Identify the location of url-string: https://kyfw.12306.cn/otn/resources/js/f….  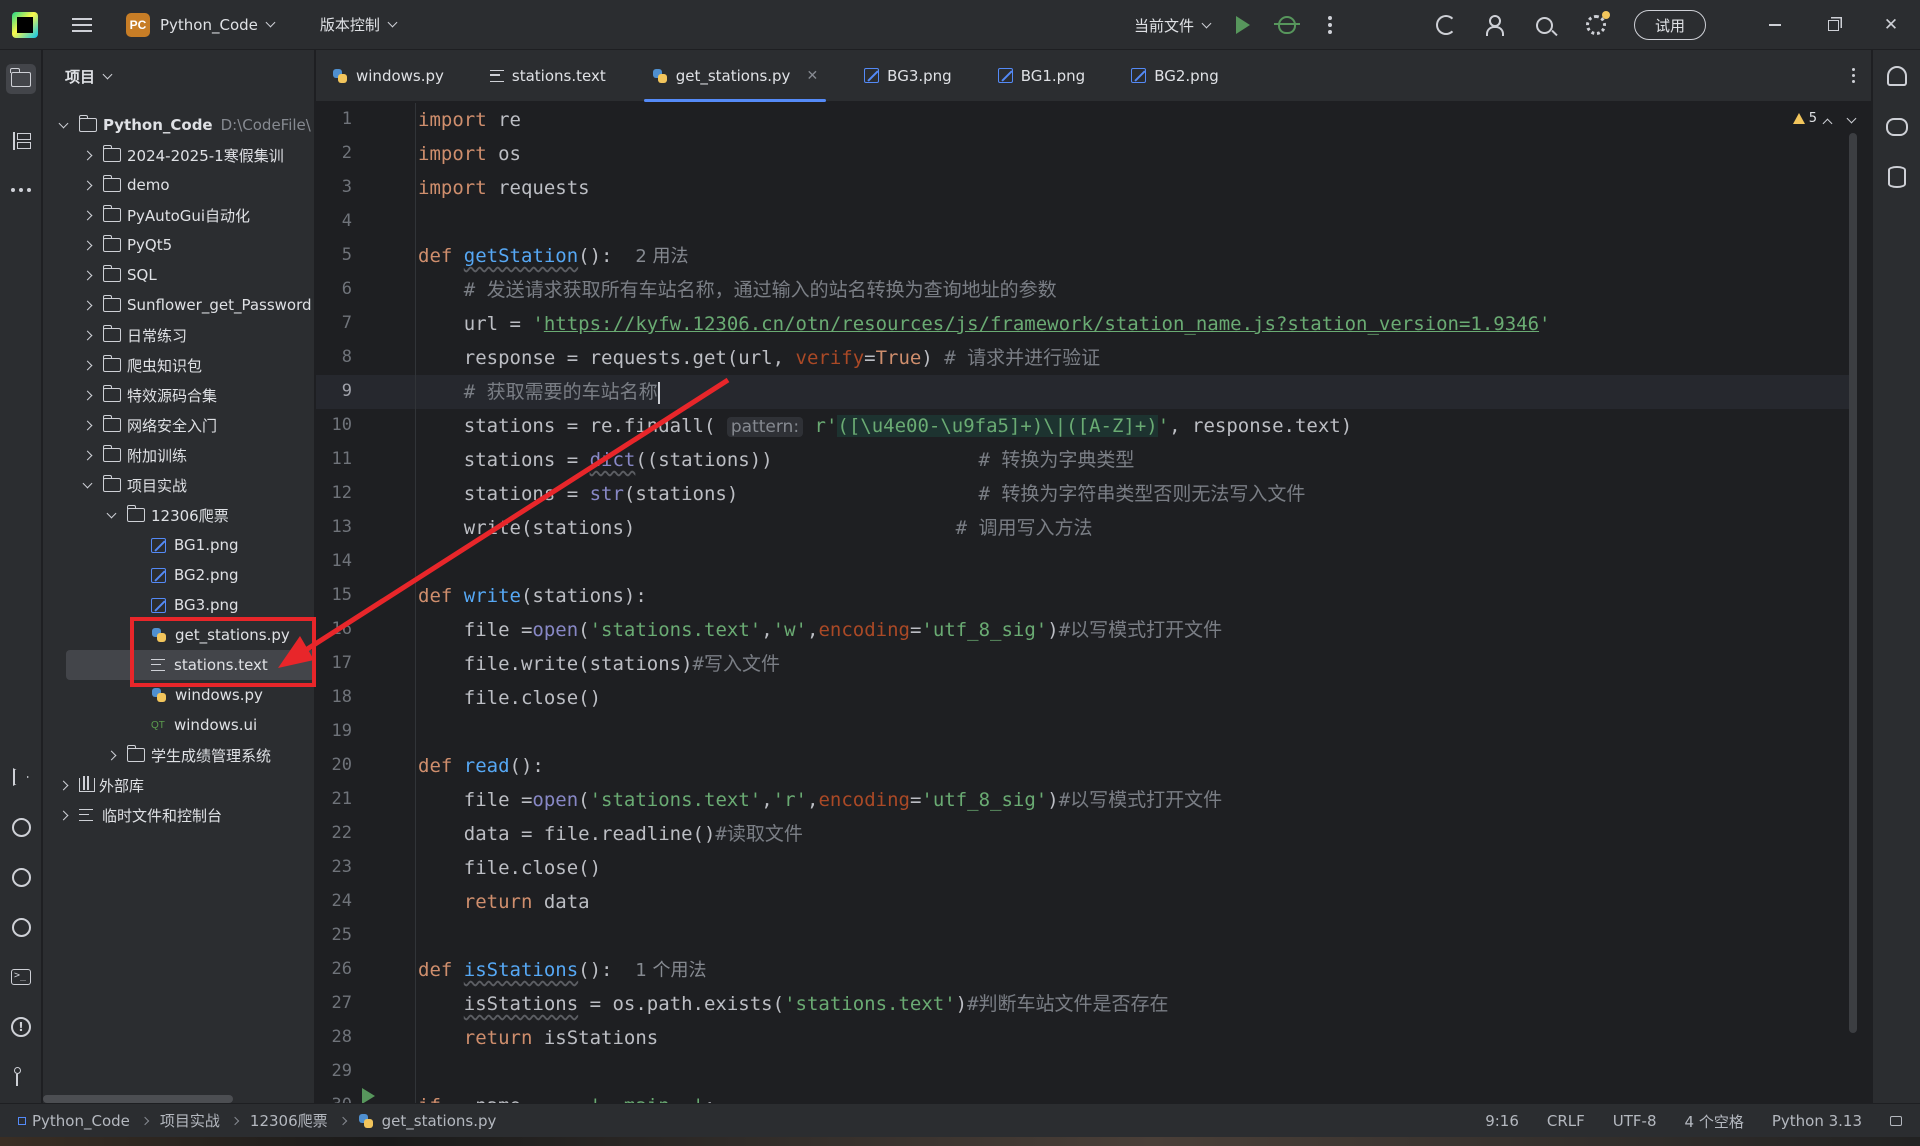
(1041, 324).